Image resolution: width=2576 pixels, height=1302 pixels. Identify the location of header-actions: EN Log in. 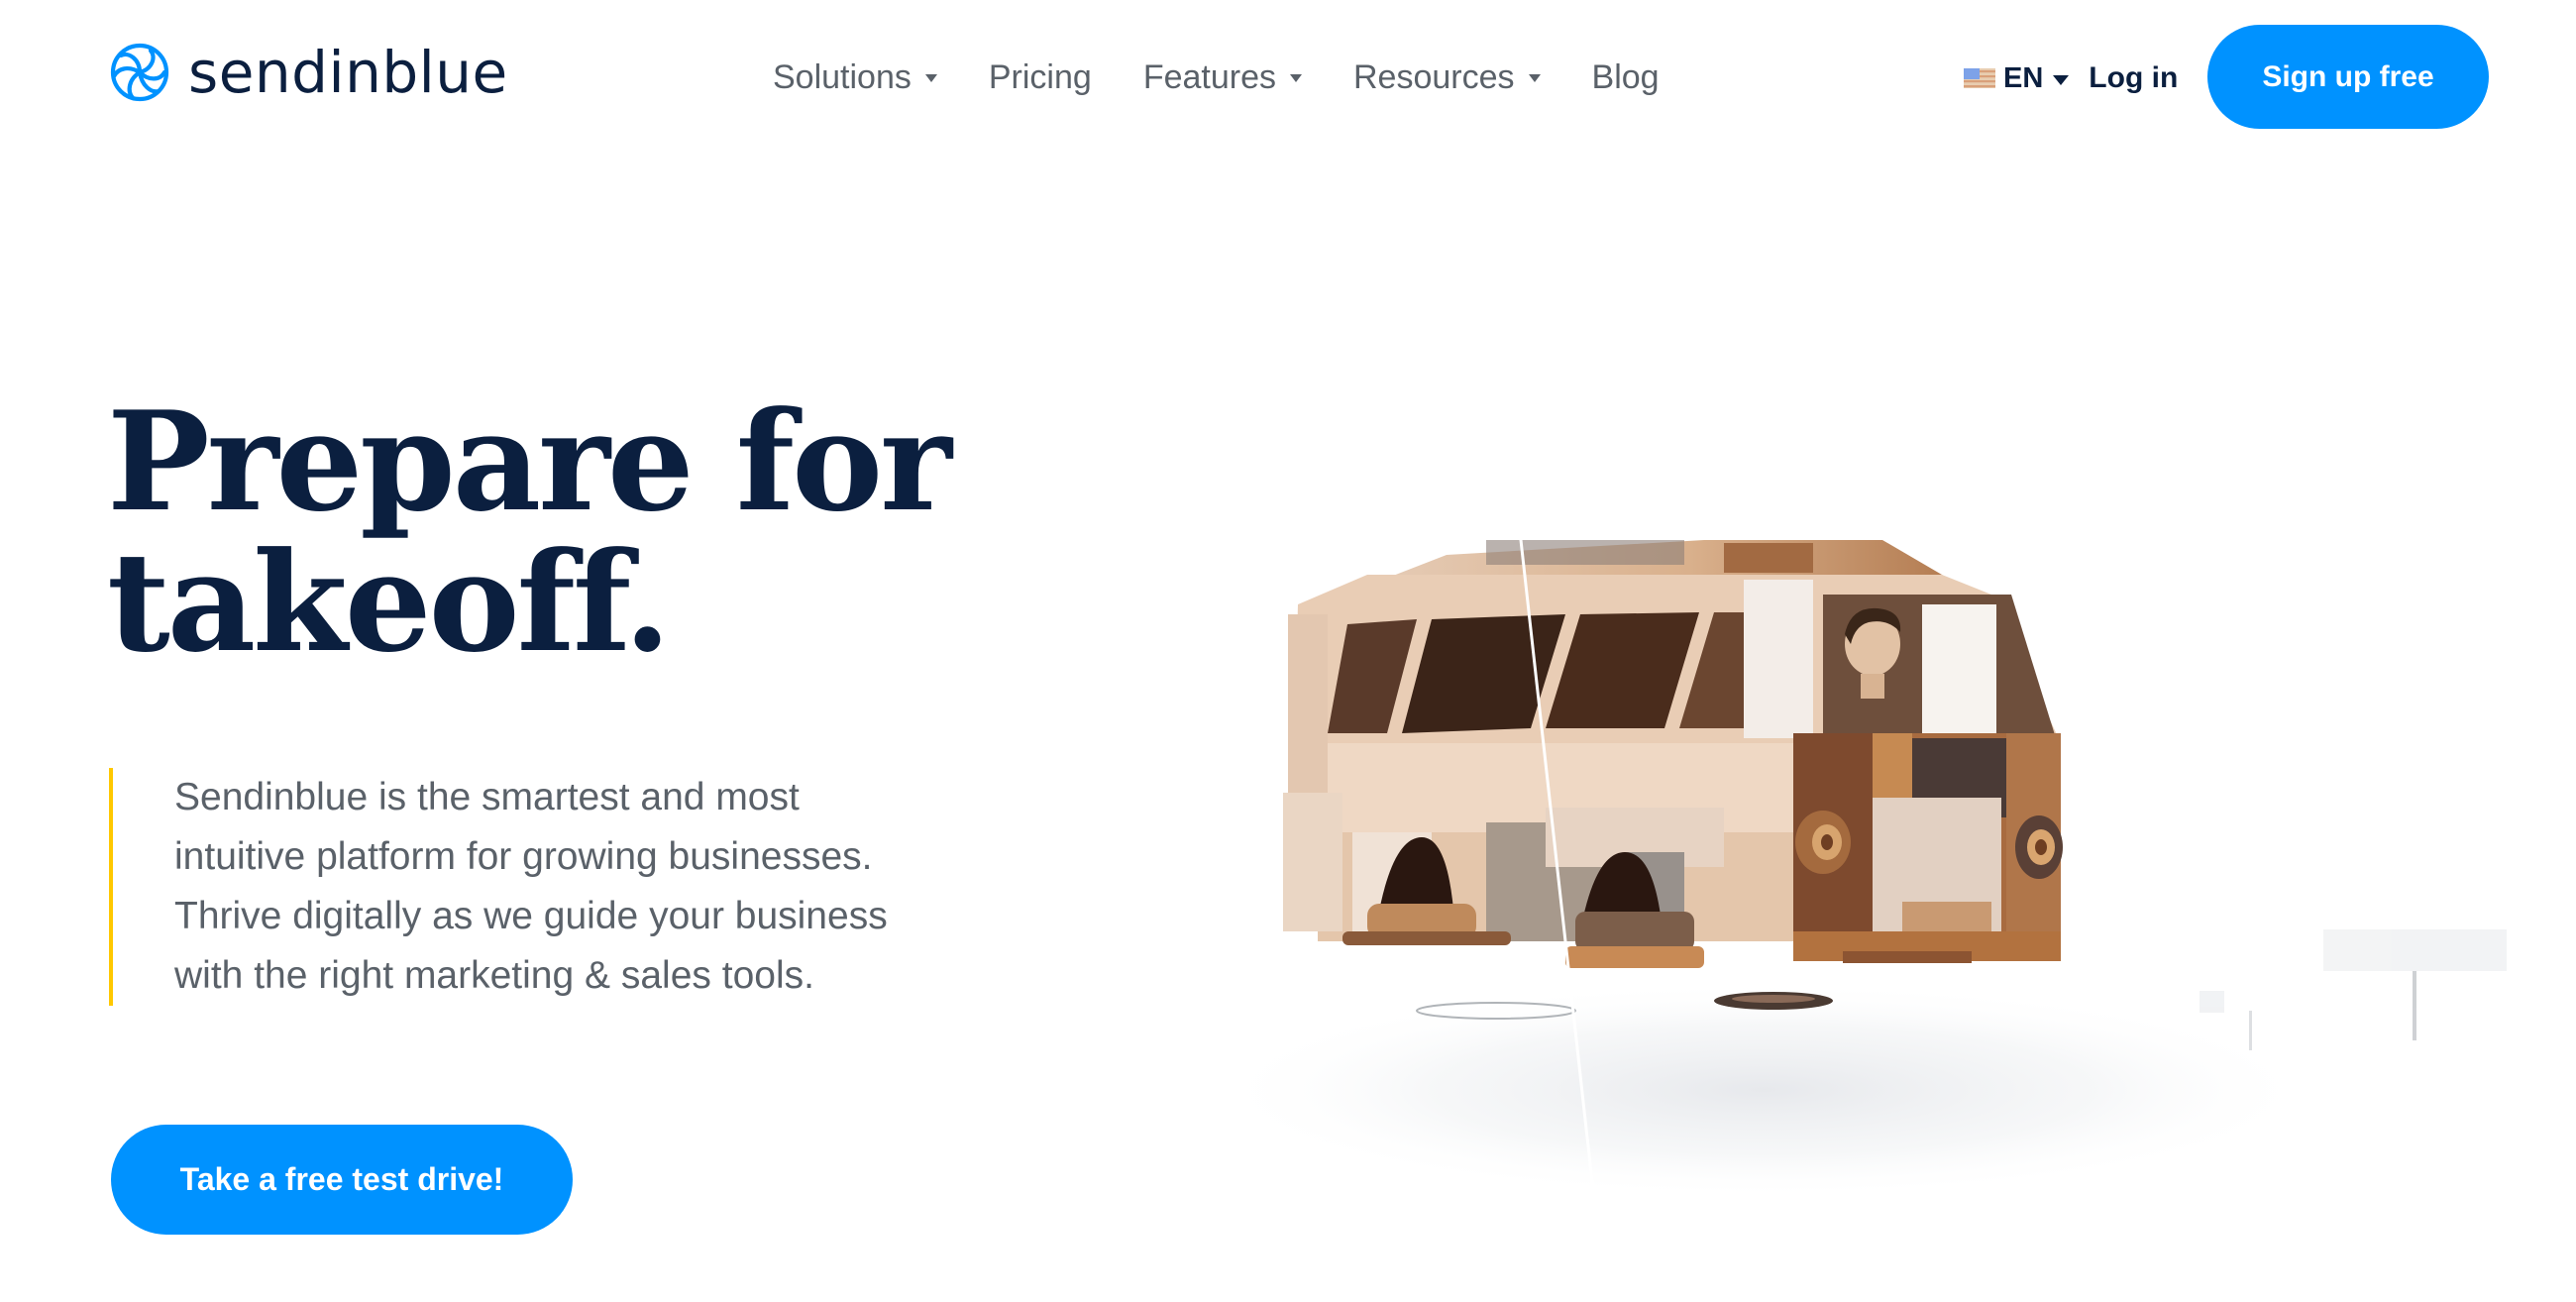
(2071, 78).